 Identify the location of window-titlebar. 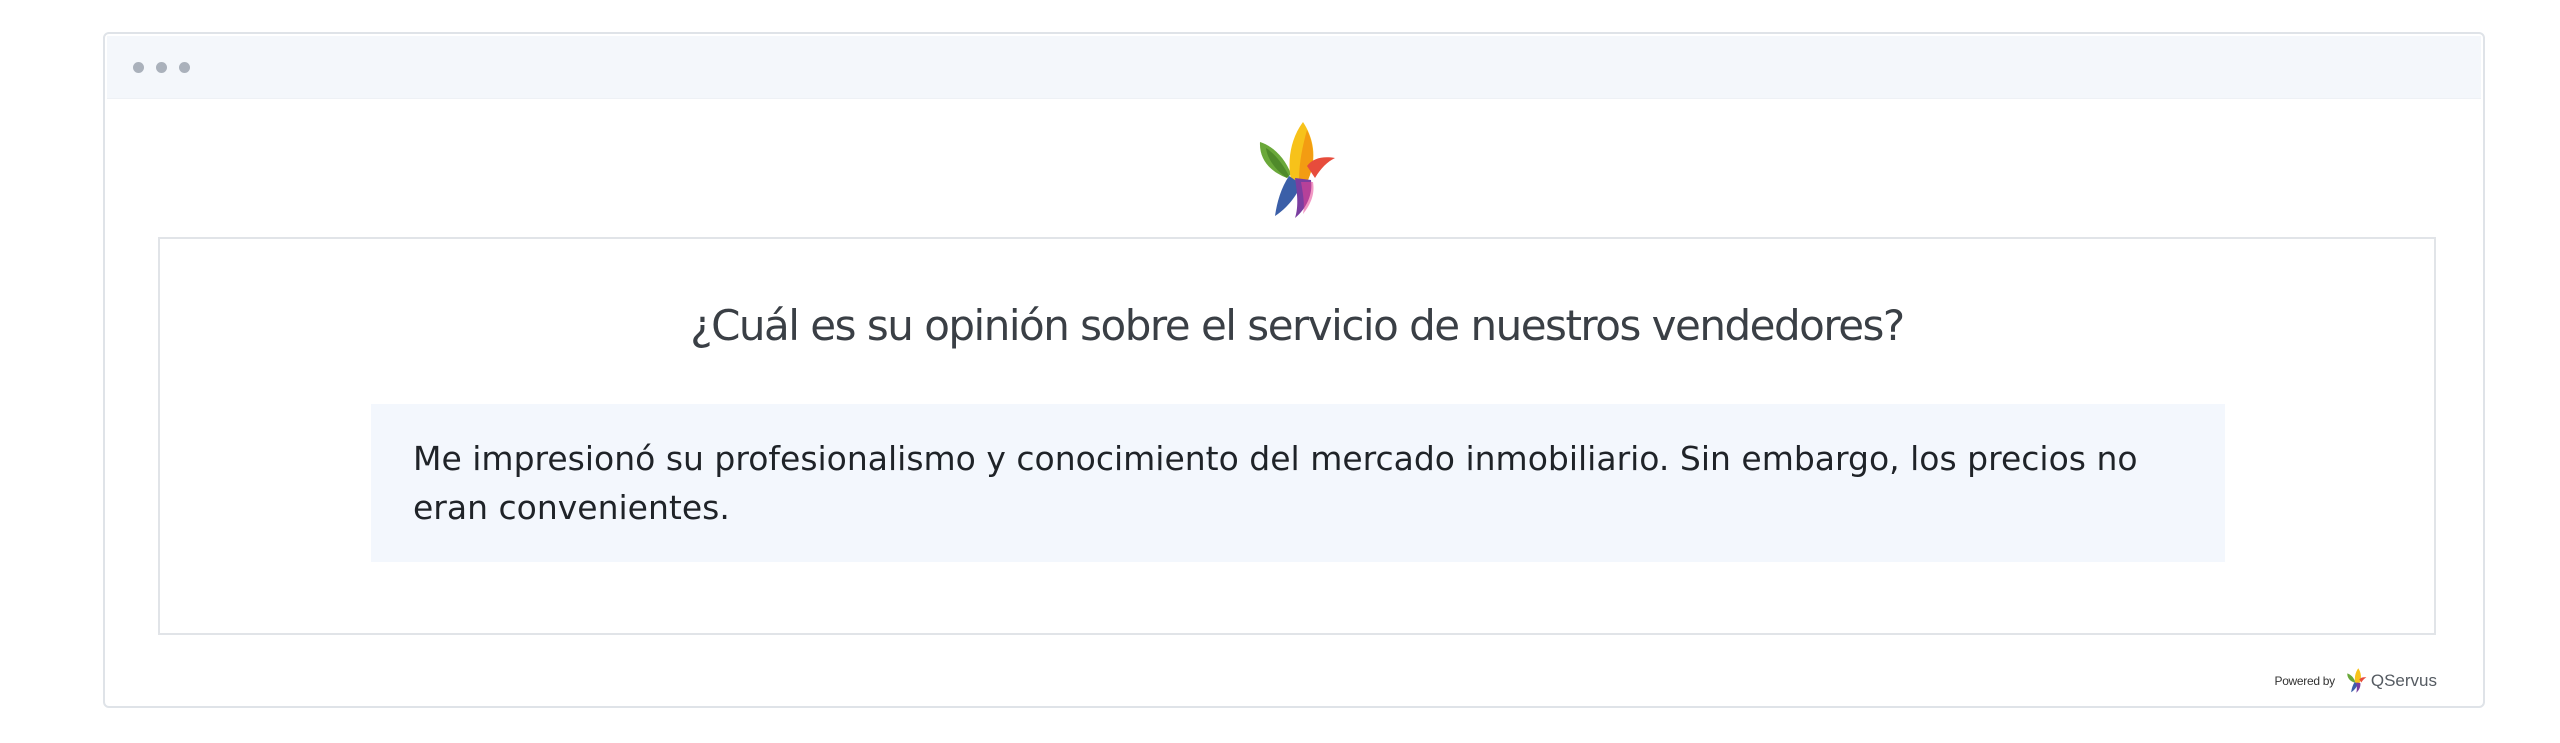
(1294, 67).